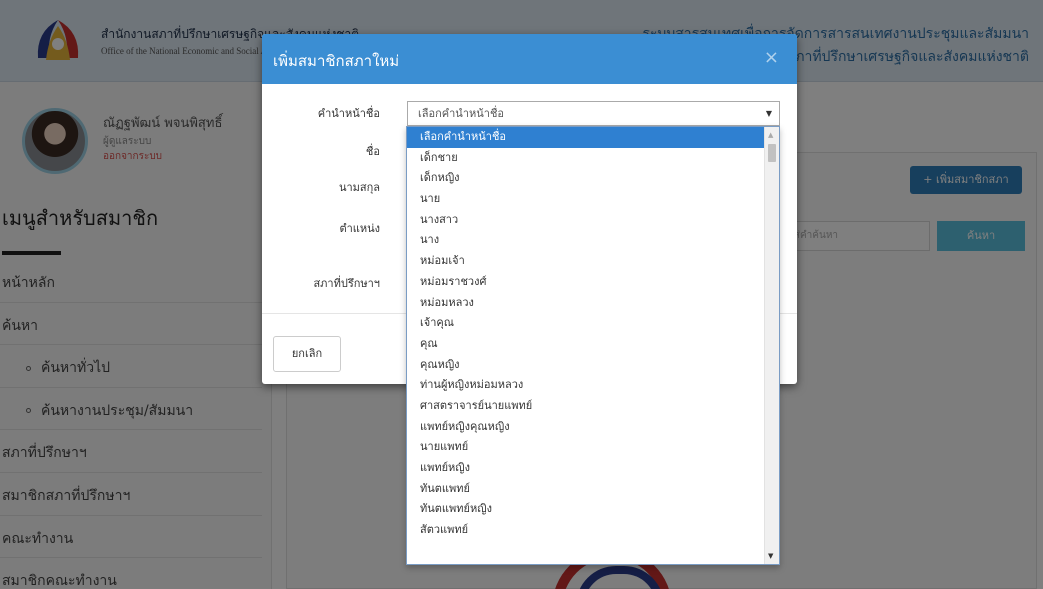 This screenshot has width=1043, height=589. What do you see at coordinates (586, 385) in the screenshot?
I see `prefix-option: ท่านผู้หญิงหม่อมหลวง` at bounding box center [586, 385].